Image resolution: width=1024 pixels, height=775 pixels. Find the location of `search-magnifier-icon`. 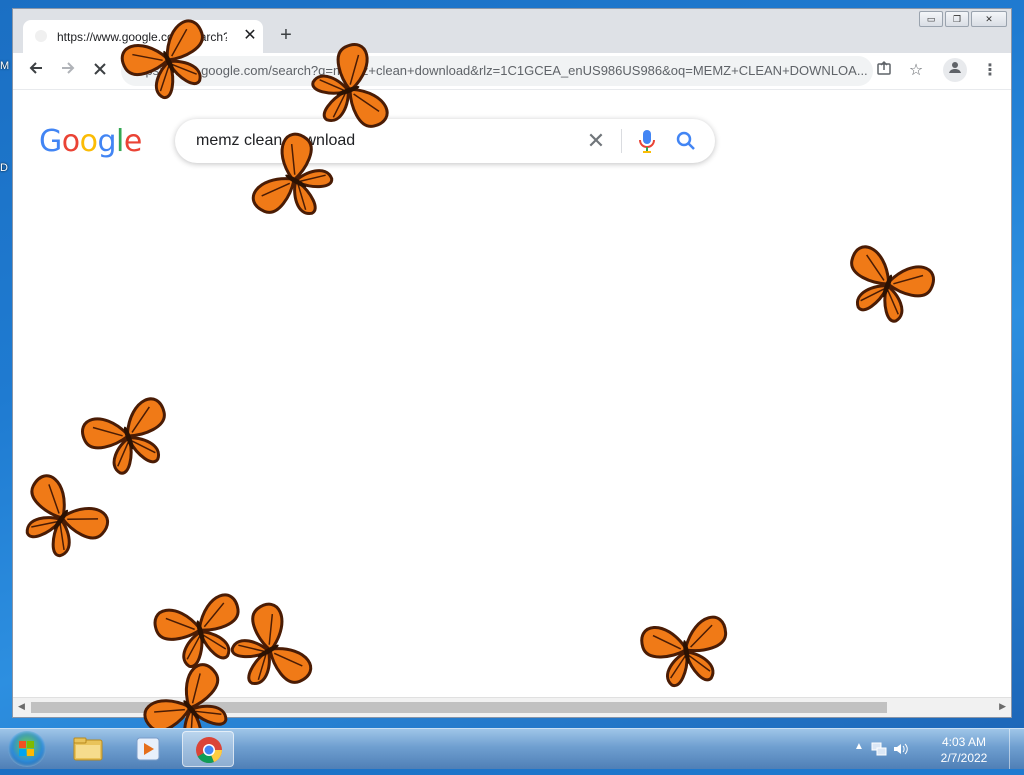

search-magnifier-icon is located at coordinates (686, 141).